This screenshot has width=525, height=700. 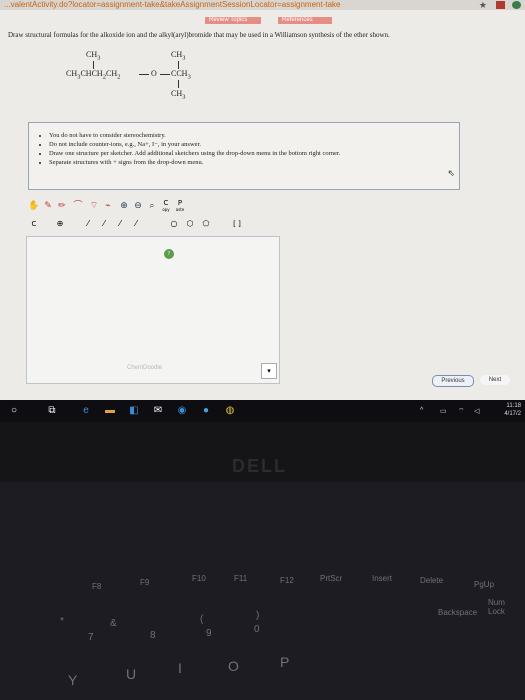 I want to click on chemdoodle-watermark: ChemDoodle, so click(x=145, y=368).